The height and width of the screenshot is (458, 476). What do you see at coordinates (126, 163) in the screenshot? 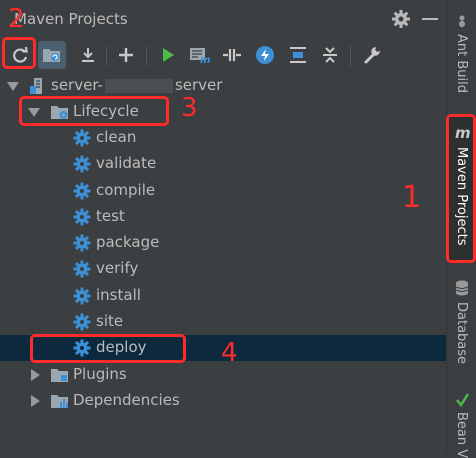
I see `goal-label: validate` at bounding box center [126, 163].